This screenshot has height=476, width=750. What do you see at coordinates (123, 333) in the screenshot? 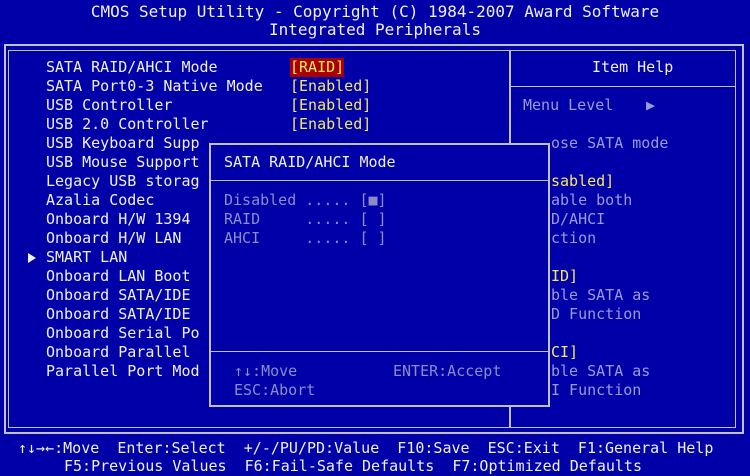
I see `setting-label-serial-port: Onboard Serial Po` at bounding box center [123, 333].